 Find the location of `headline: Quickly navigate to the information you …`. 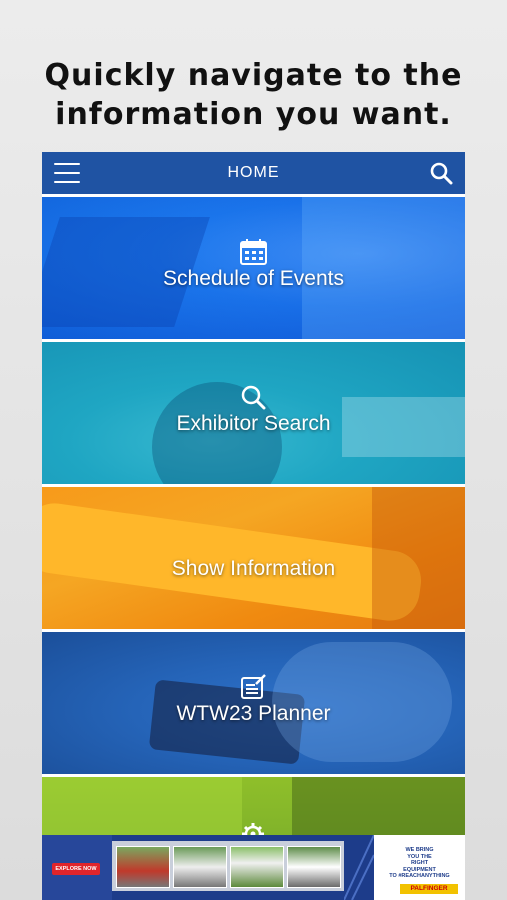

headline: Quickly navigate to the information you … is located at coordinates (253, 95).